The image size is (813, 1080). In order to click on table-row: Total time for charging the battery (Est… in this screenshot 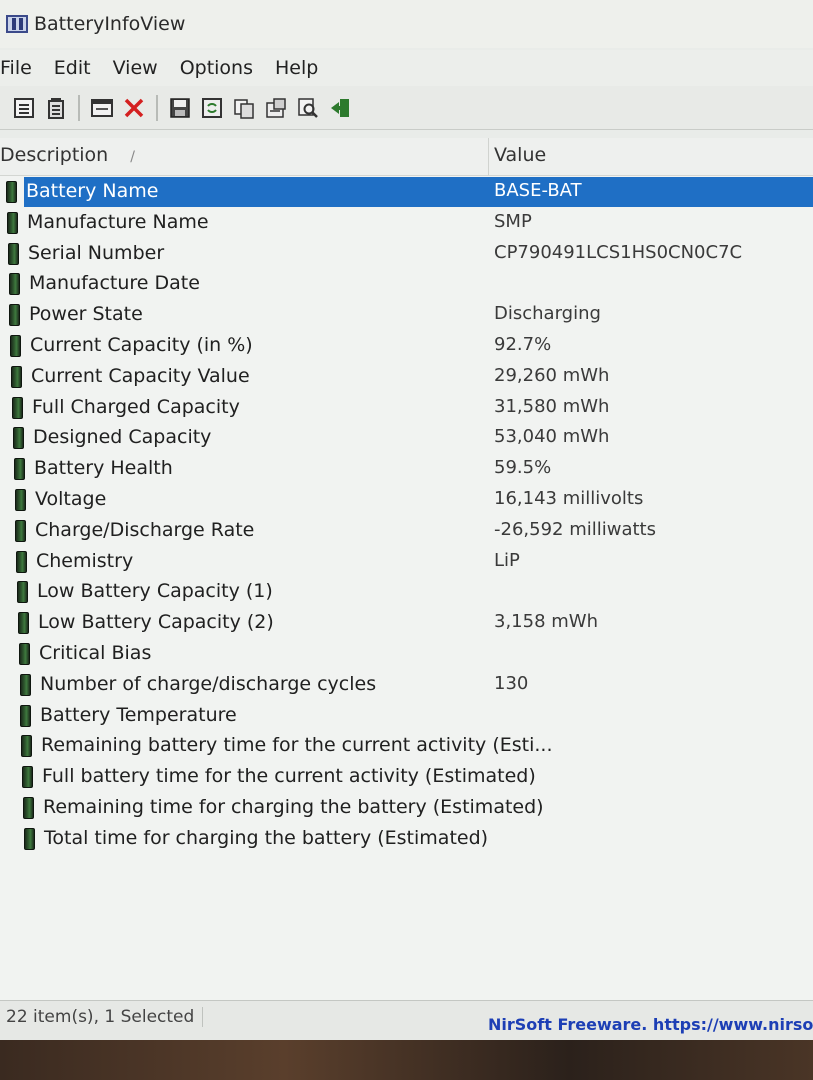, I will do `click(406, 838)`.